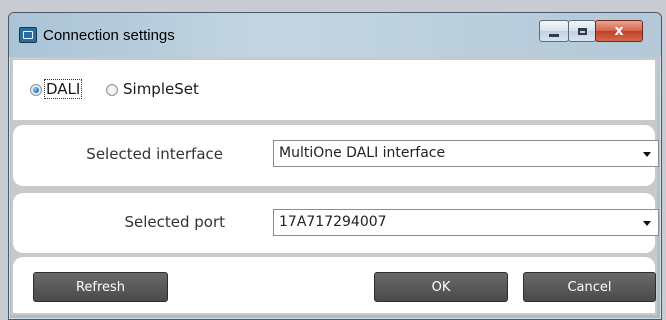 This screenshot has width=666, height=320. Describe the element at coordinates (154, 154) in the screenshot. I see `selected-interface-label: Selected interface` at that location.